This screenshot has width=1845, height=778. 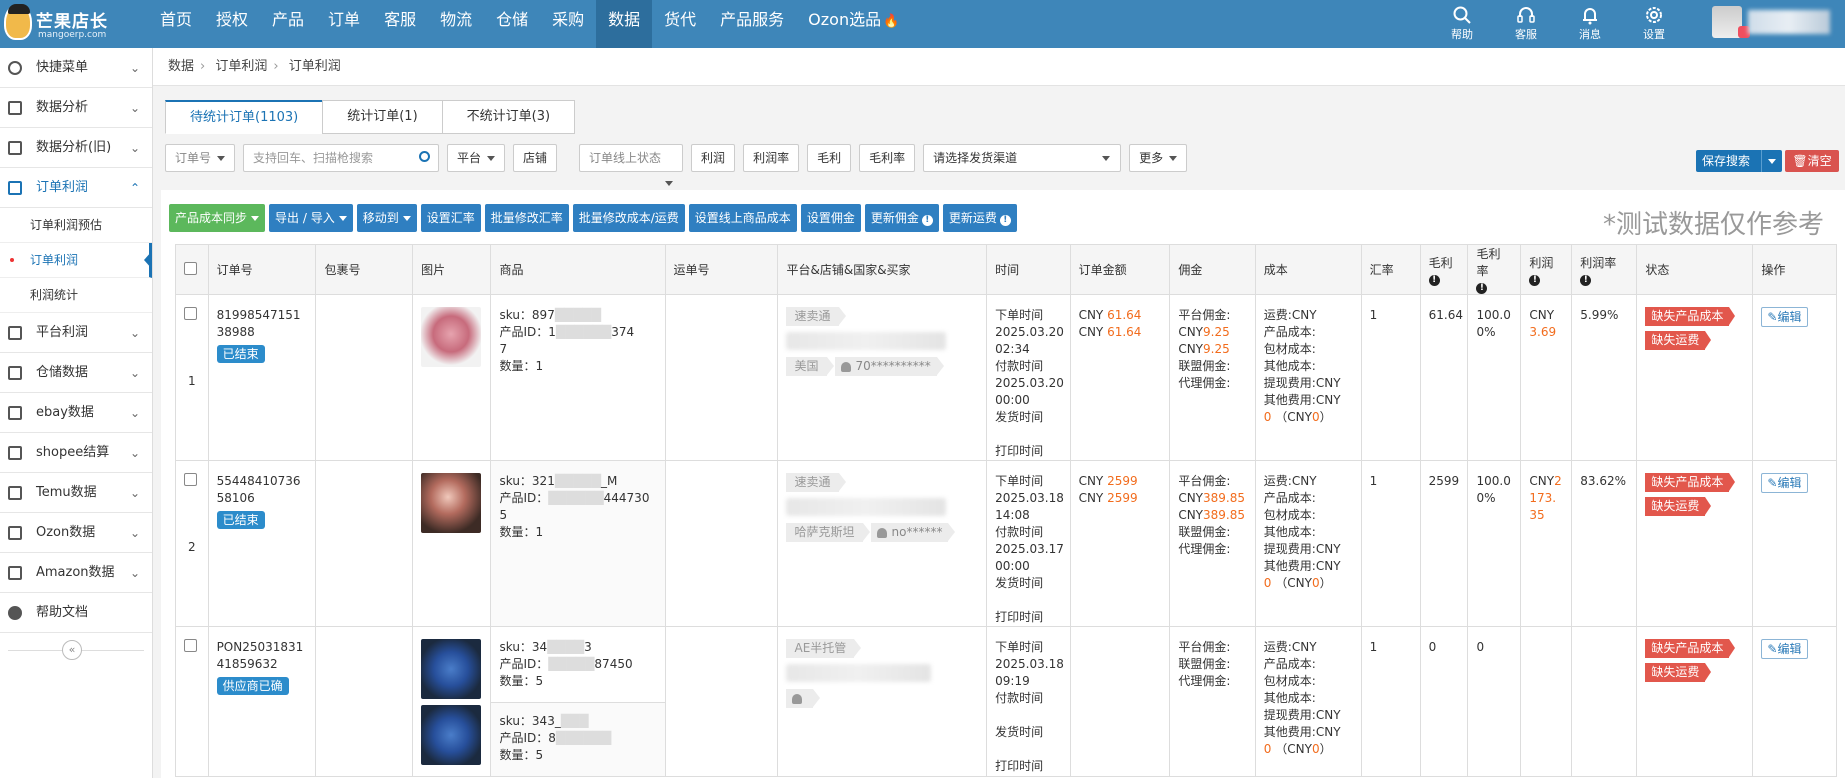 I want to click on breadcrumb-item: 订单利润, so click(x=241, y=66).